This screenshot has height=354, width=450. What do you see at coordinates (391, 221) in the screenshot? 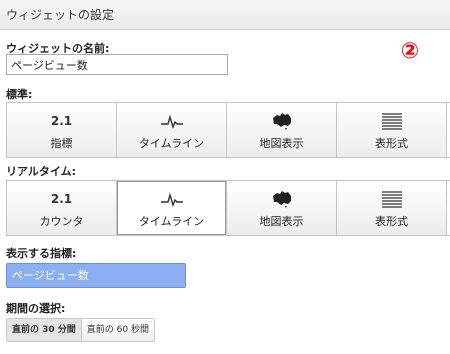
I see `realtime-table-label: 表形式` at bounding box center [391, 221].